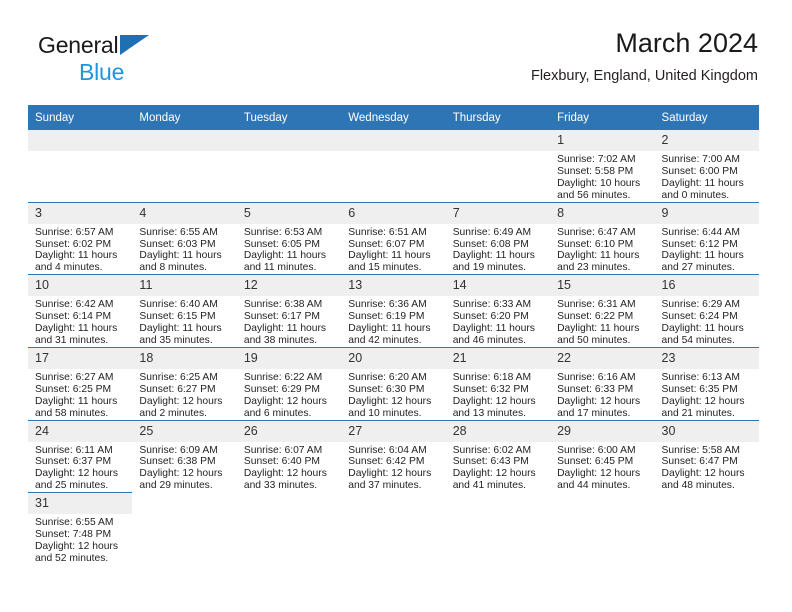 This screenshot has width=792, height=612. Describe the element at coordinates (289, 431) in the screenshot. I see `day-number: 26` at that location.